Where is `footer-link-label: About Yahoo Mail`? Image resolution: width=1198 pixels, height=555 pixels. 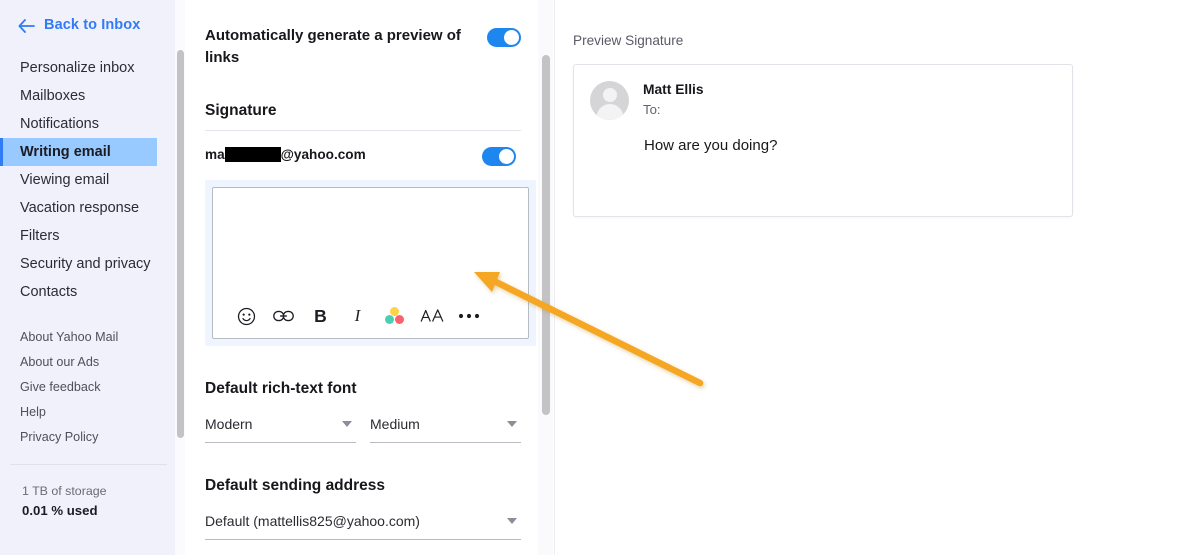 footer-link-label: About Yahoo Mail is located at coordinates (69, 337).